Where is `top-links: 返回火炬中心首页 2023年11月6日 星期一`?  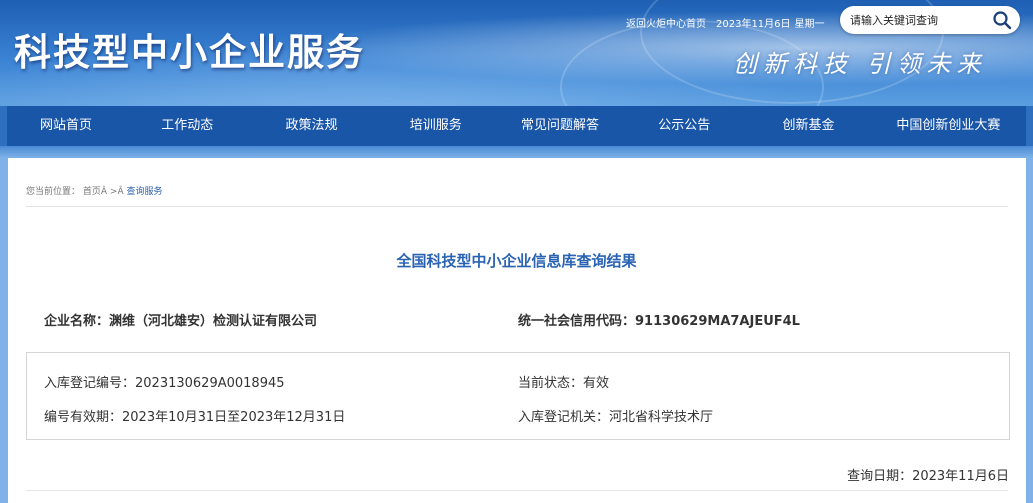 top-links: 返回火炬中心首页 2023年11月6日 星期一 is located at coordinates (730, 22).